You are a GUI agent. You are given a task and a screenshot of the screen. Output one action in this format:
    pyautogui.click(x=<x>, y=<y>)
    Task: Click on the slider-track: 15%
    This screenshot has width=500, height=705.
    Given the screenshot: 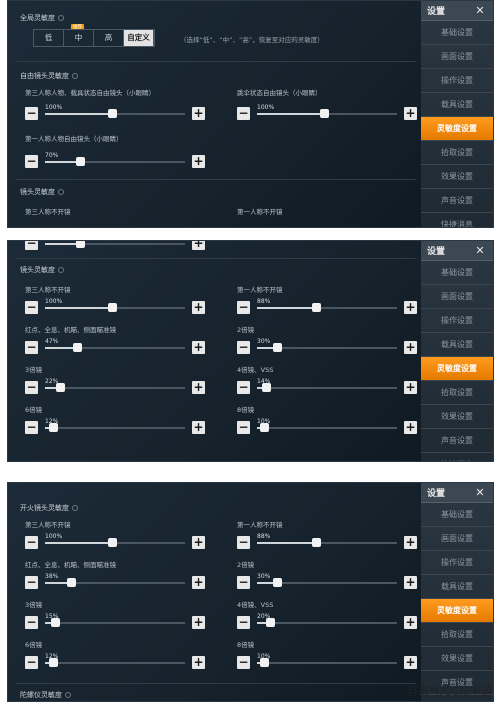 What is the action you would take?
    pyautogui.click(x=115, y=620)
    